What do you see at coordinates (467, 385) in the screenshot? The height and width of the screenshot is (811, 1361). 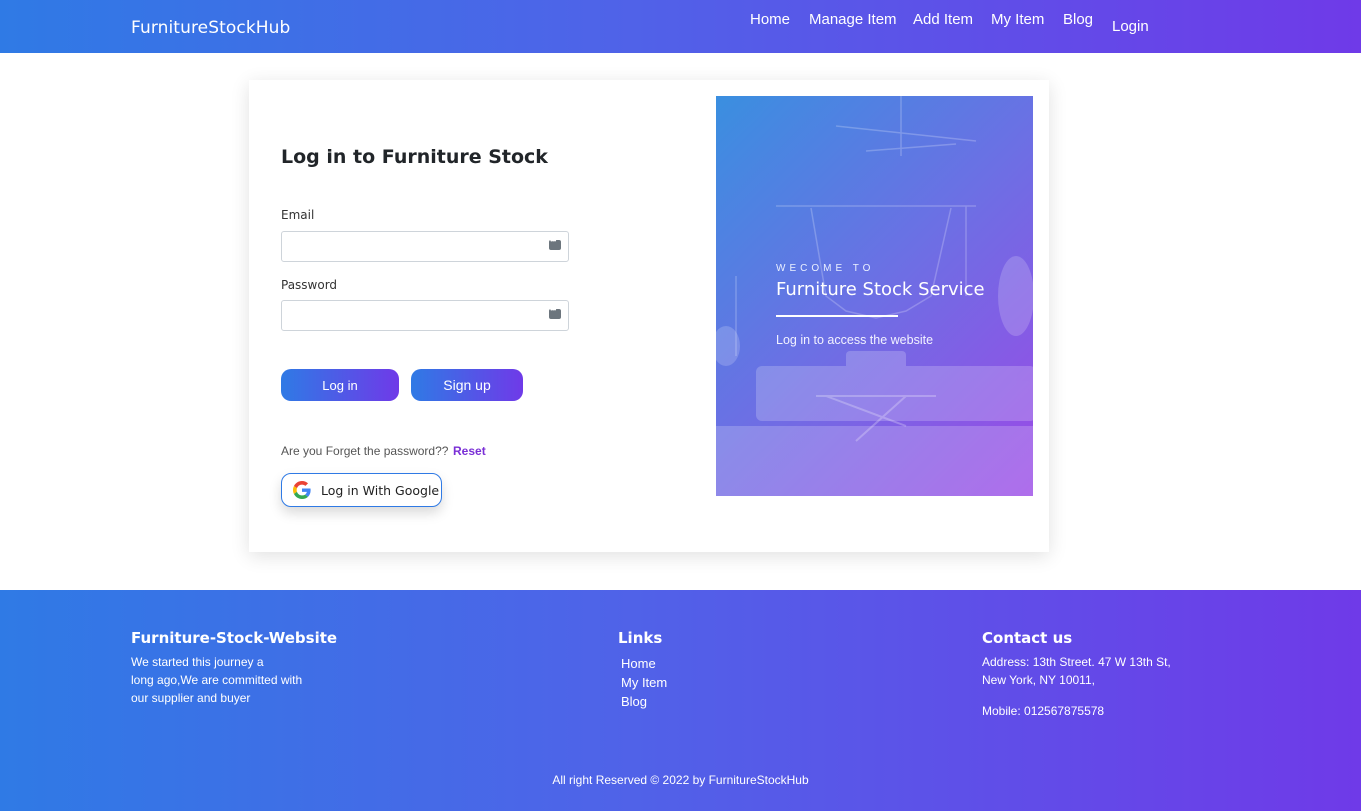 I see `signup-button: Sign up` at bounding box center [467, 385].